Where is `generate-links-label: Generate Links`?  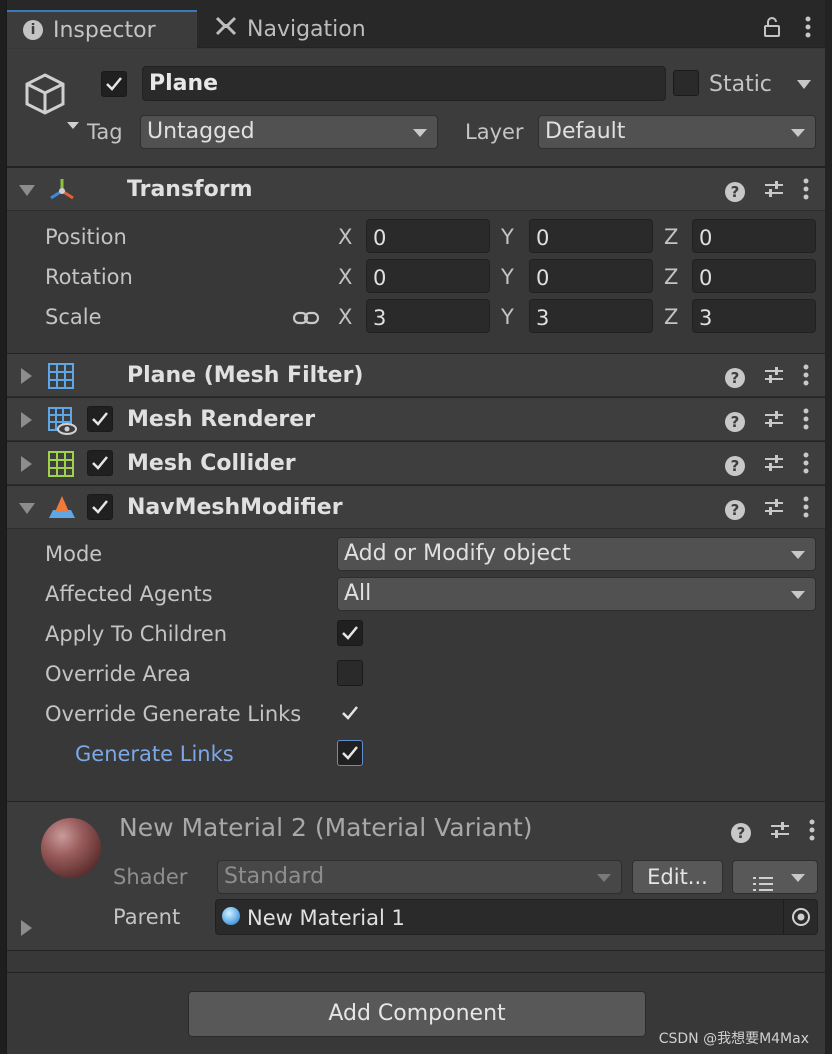
generate-links-label: Generate Links is located at coordinates (154, 754).